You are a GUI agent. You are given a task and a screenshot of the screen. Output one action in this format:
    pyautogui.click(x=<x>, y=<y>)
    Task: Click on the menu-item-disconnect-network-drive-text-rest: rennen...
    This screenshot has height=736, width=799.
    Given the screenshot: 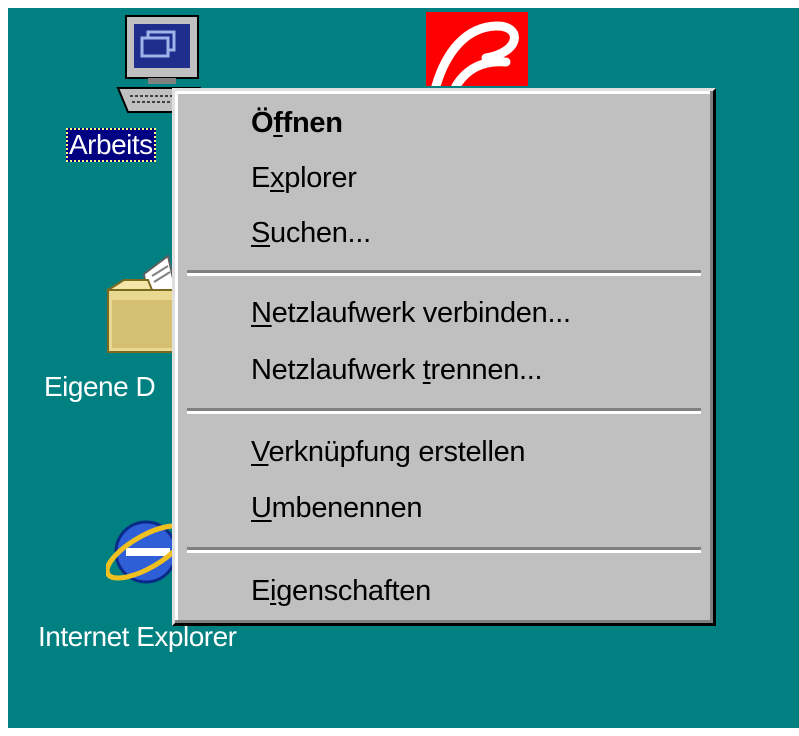 What is the action you would take?
    pyautogui.click(x=486, y=370)
    